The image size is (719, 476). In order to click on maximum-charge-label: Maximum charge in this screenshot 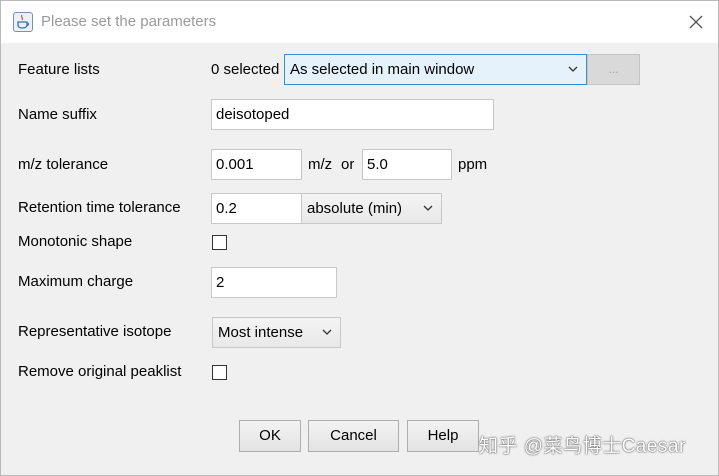, I will do `click(76, 281)`.